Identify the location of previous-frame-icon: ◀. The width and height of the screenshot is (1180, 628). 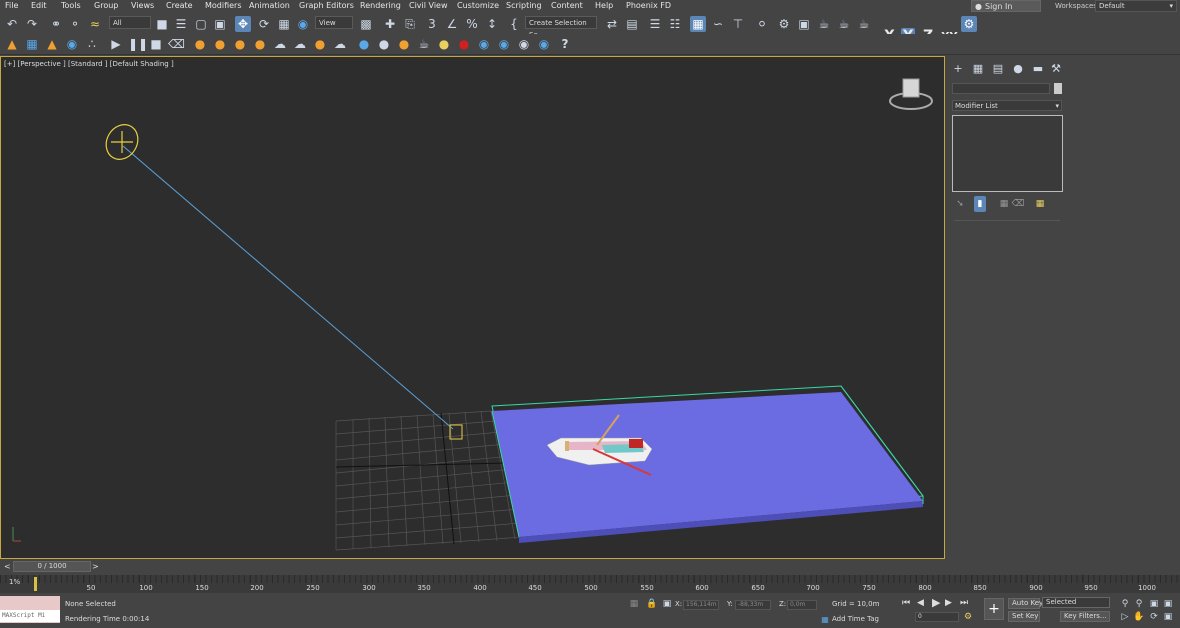
(920, 603).